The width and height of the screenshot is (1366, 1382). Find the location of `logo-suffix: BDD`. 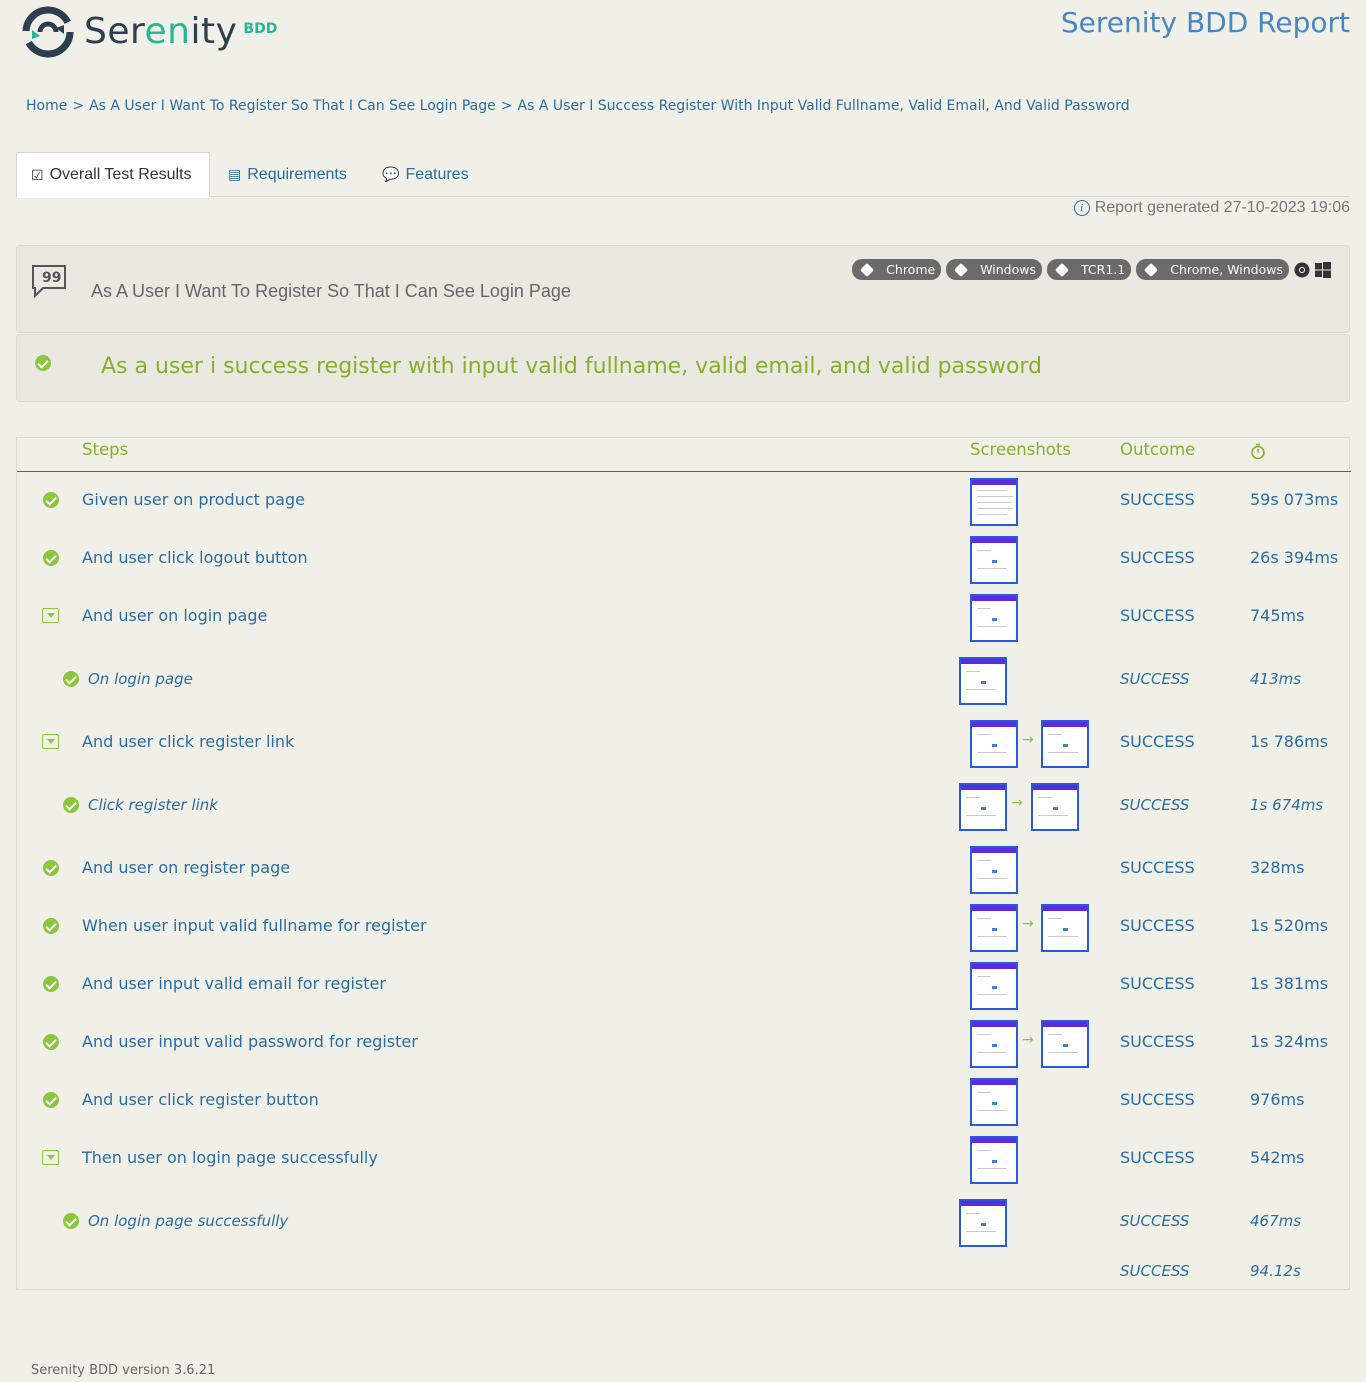

logo-suffix: BDD is located at coordinates (260, 29).